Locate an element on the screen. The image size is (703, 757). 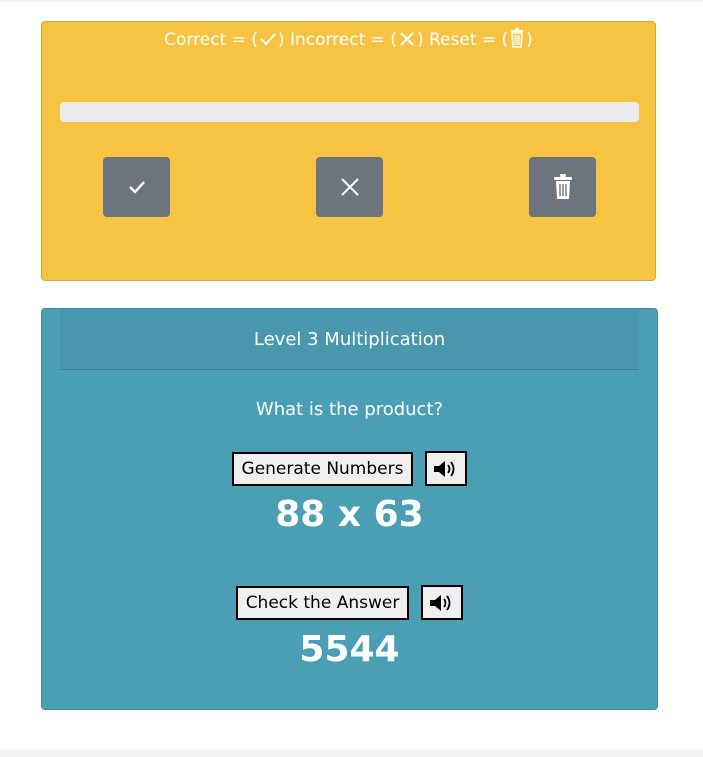
quiz-title: Level 3 Multiplication is located at coordinates (349, 339).